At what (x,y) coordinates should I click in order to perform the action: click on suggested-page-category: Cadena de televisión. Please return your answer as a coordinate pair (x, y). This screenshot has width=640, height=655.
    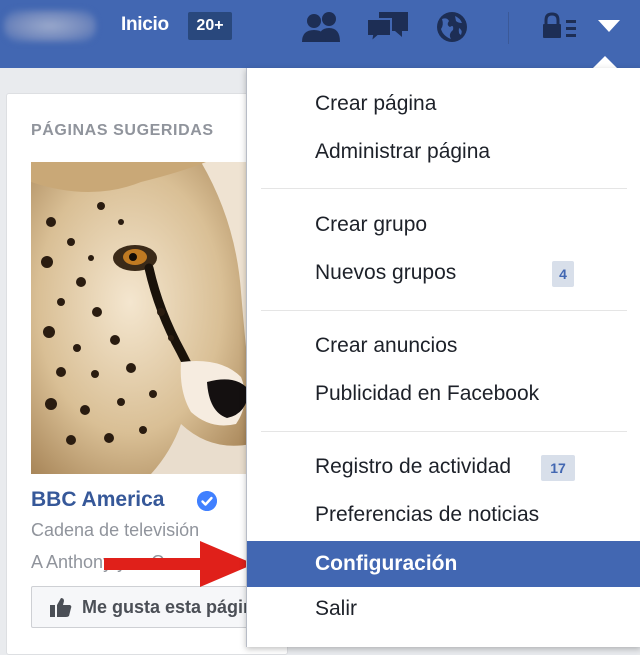
    Looking at the image, I should click on (115, 530).